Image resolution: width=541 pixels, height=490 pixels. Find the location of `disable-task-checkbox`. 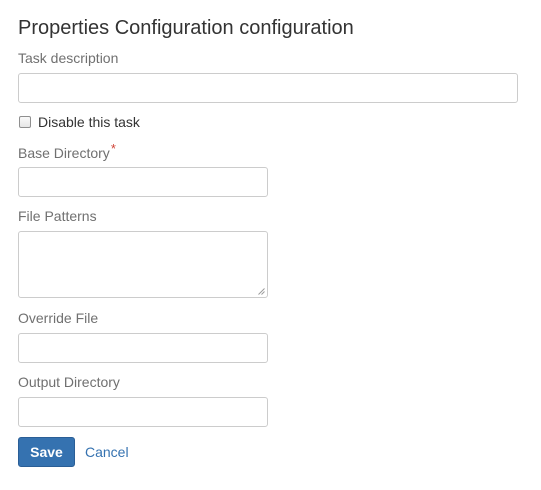

disable-task-checkbox is located at coordinates (25, 122).